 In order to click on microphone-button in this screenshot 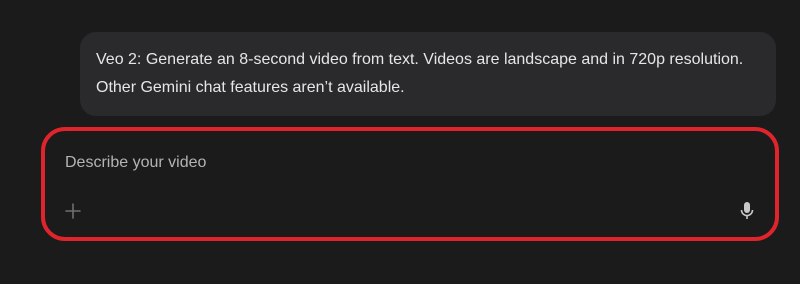, I will do `click(747, 211)`.